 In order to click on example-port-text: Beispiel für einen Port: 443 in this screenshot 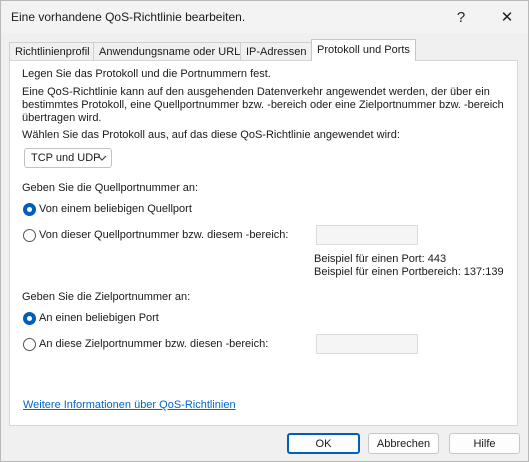, I will do `click(380, 259)`.